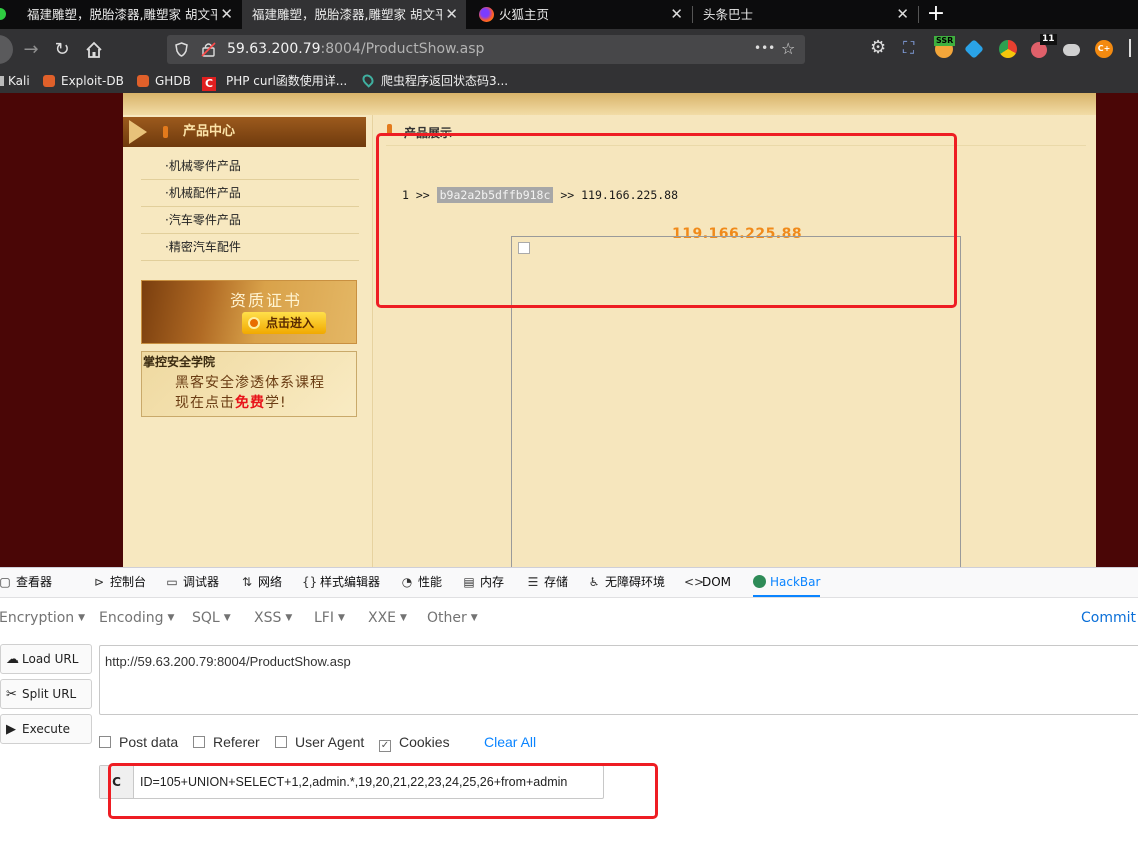 This screenshot has width=1138, height=865. Describe the element at coordinates (164, 81) in the screenshot. I see `bookmark-ghdb: GHDB` at that location.